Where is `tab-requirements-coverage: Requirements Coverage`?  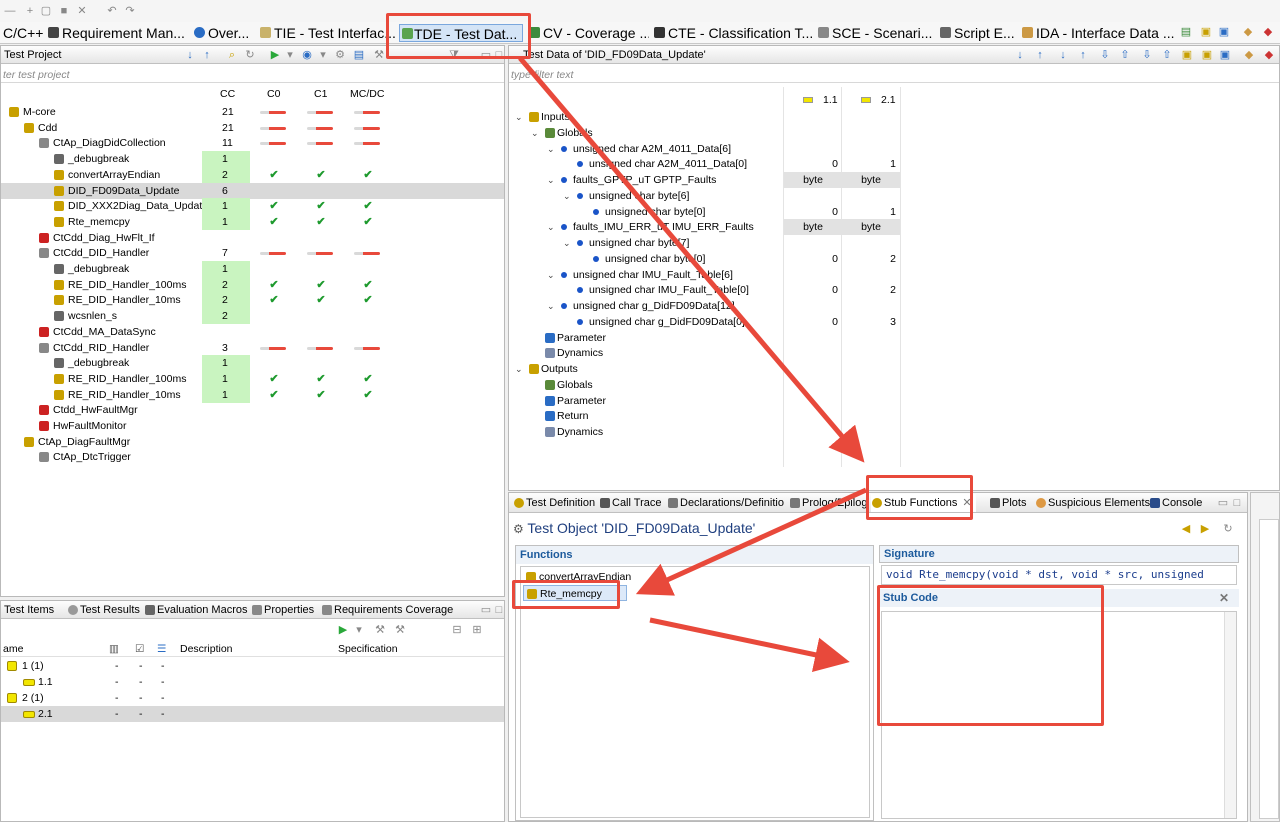
tab-requirements-coverage: Requirements Coverage is located at coordinates (387, 609).